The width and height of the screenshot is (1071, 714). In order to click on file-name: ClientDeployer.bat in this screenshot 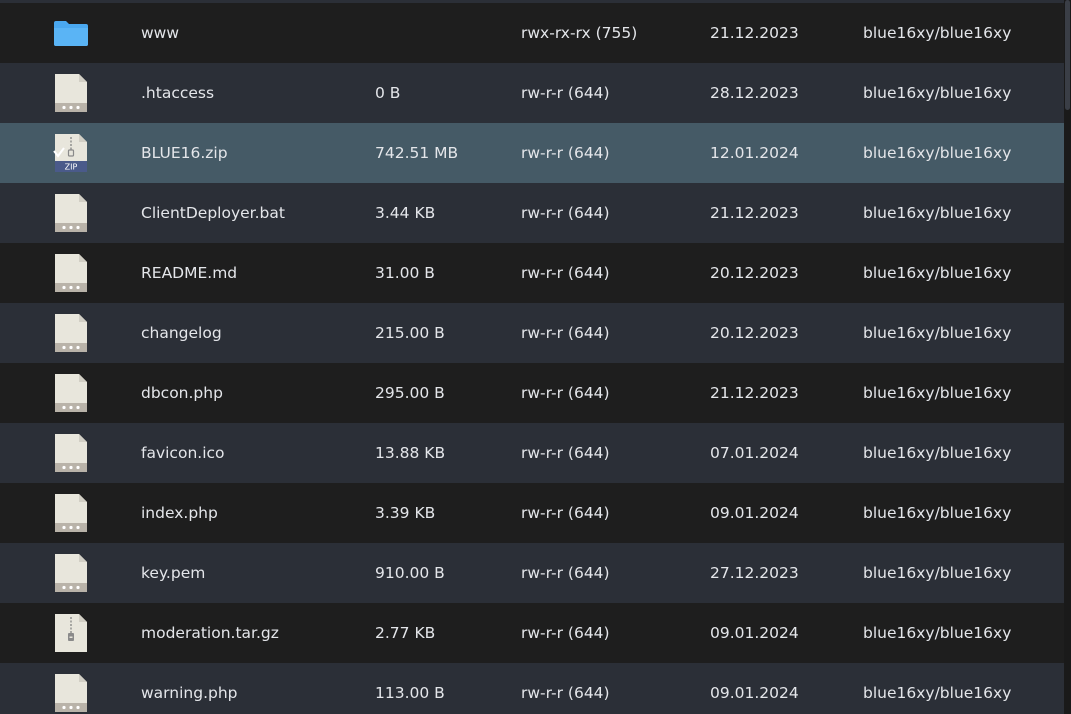, I will do `click(213, 213)`.